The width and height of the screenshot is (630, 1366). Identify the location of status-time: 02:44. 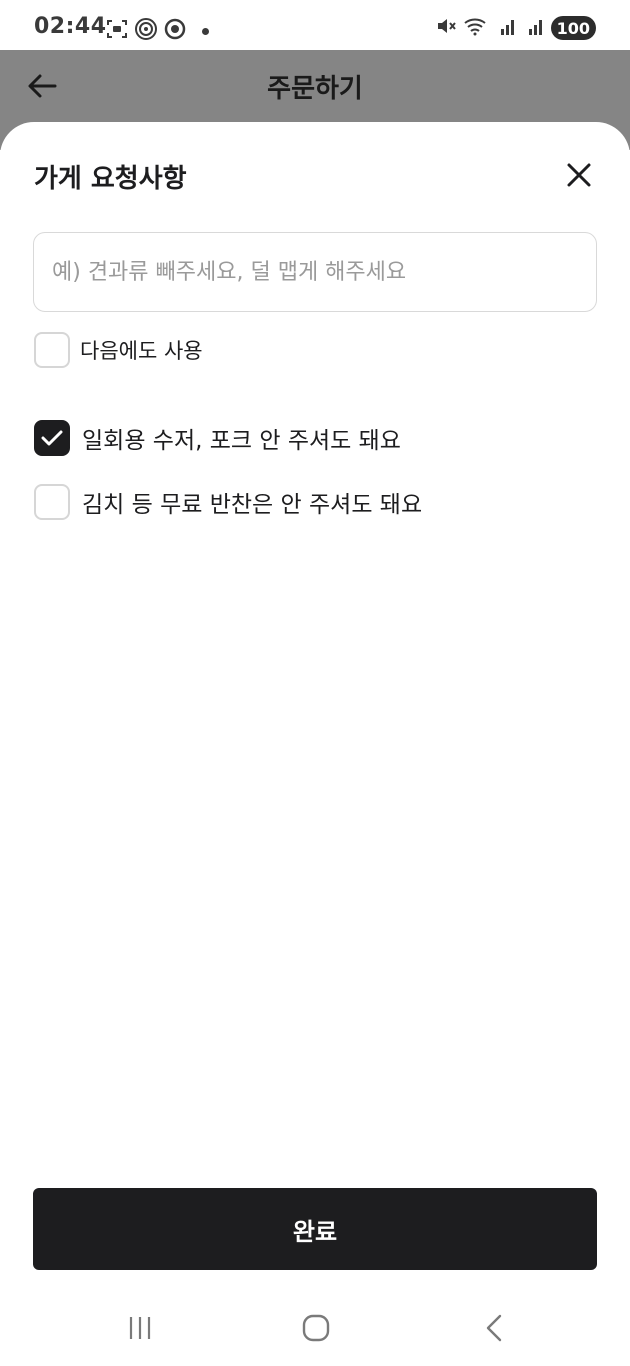
(70, 26).